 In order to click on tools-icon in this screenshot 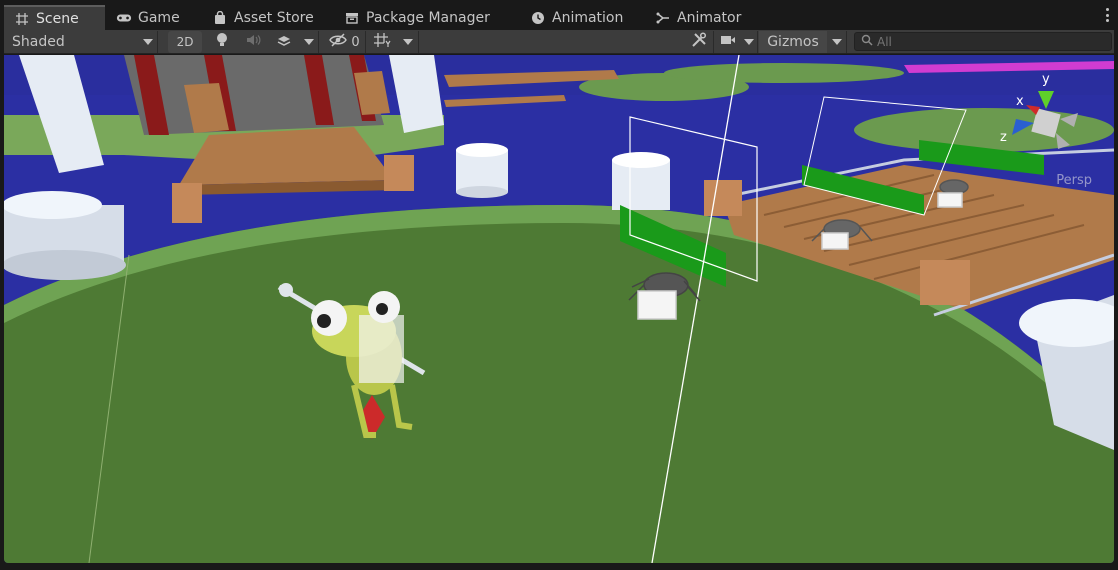, I will do `click(699, 42)`.